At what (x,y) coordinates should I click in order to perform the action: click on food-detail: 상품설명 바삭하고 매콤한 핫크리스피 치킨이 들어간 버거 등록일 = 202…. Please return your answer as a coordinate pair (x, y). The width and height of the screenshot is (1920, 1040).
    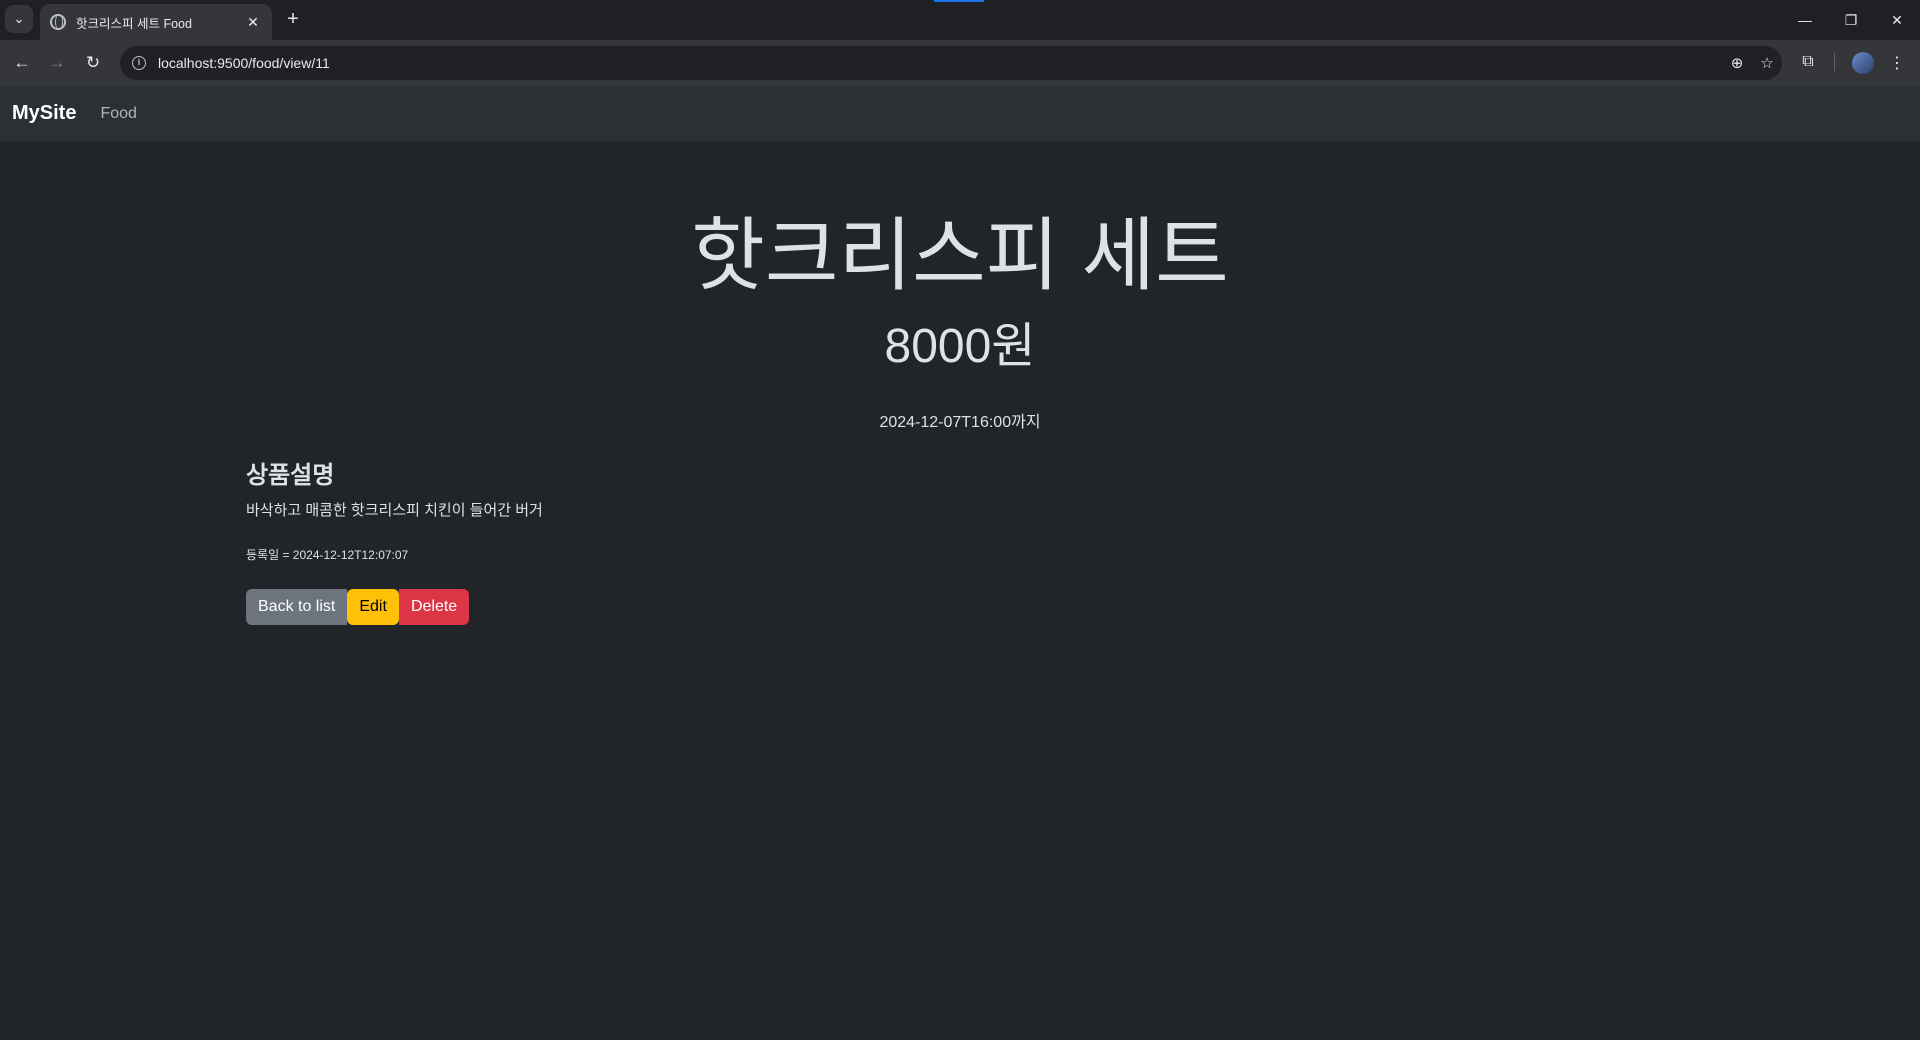
    Looking at the image, I should click on (960, 540).